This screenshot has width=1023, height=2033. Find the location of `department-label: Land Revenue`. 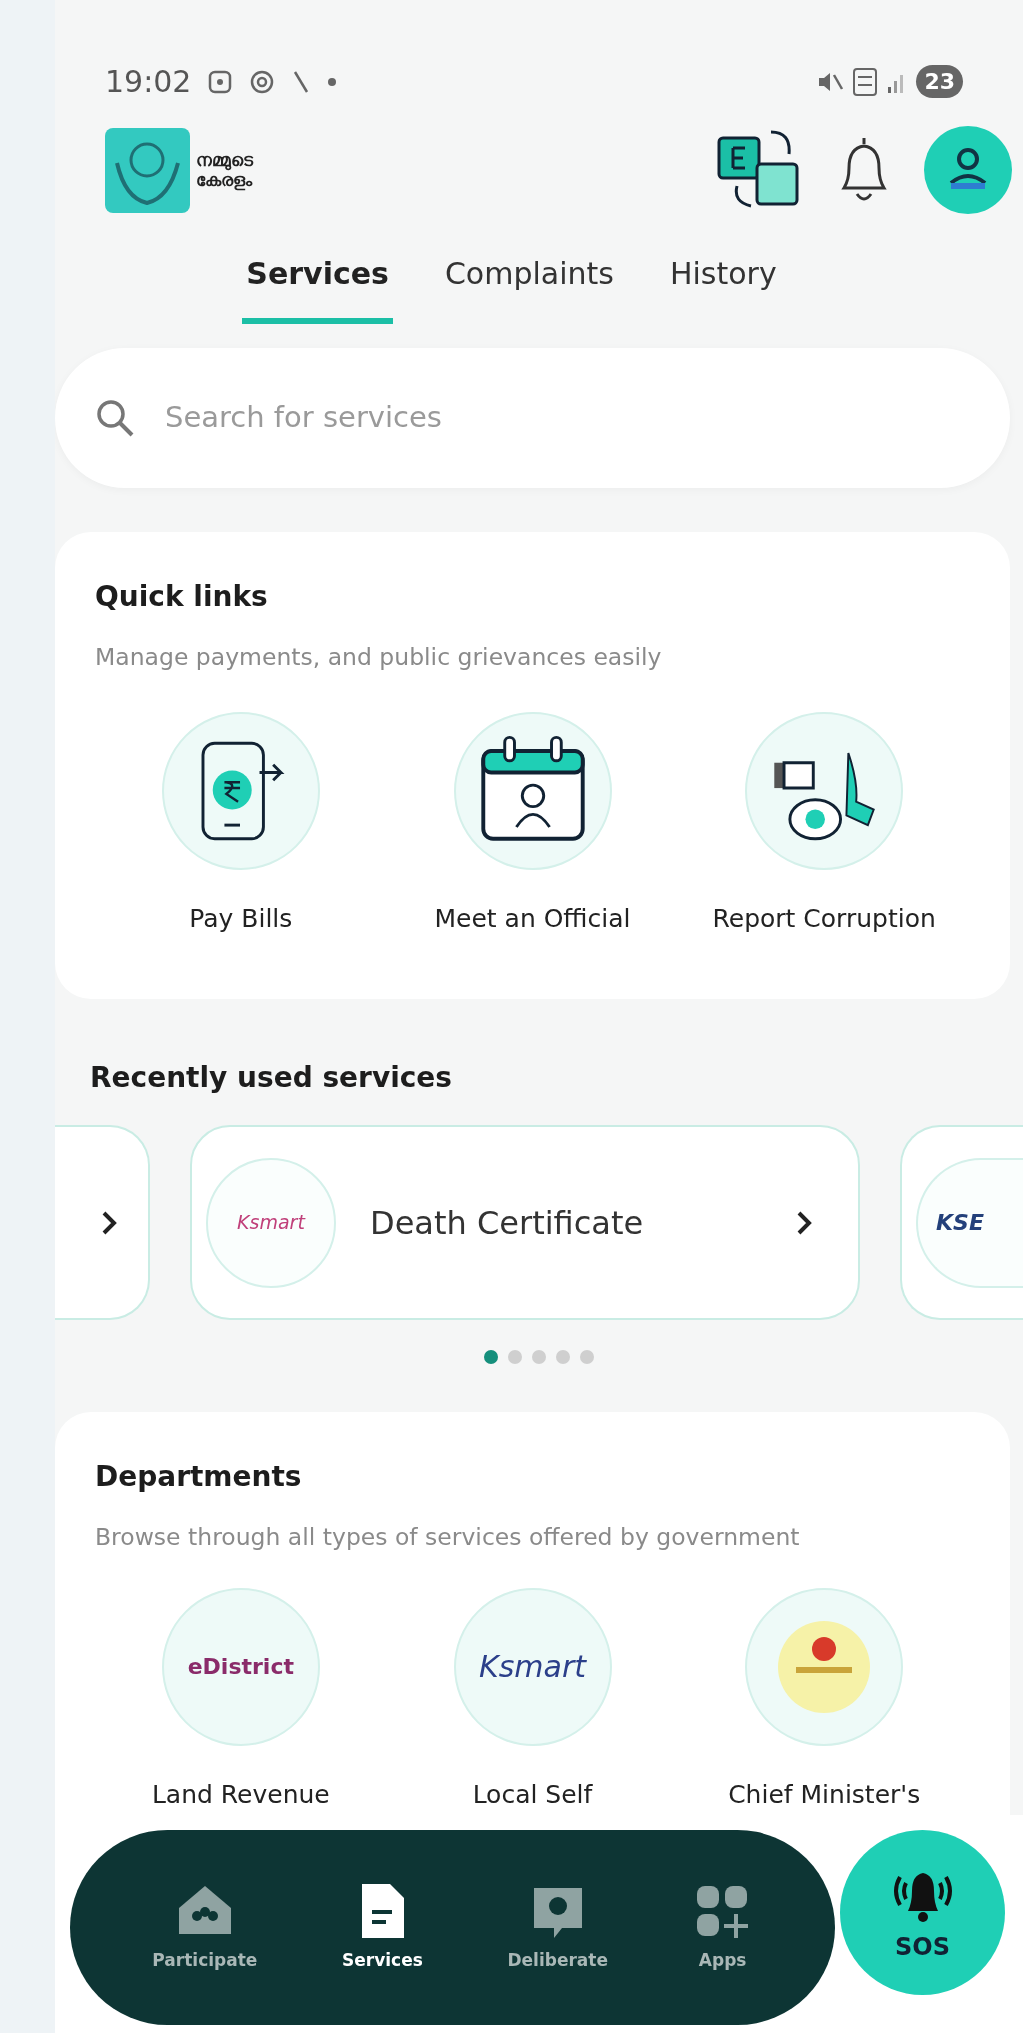

department-label: Land Revenue is located at coordinates (240, 1794).